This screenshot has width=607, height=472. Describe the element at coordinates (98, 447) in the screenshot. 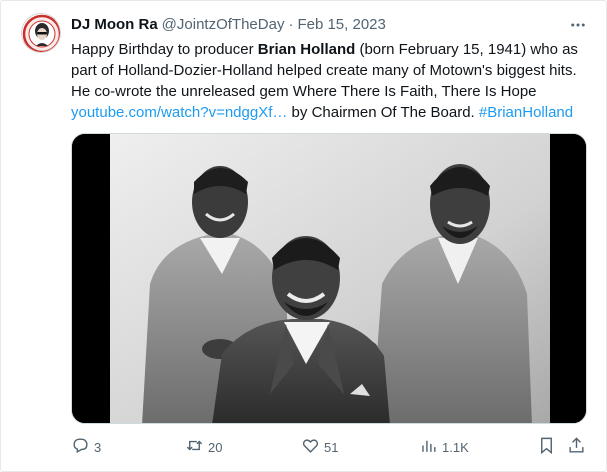

I see `reply-count: 3` at that location.